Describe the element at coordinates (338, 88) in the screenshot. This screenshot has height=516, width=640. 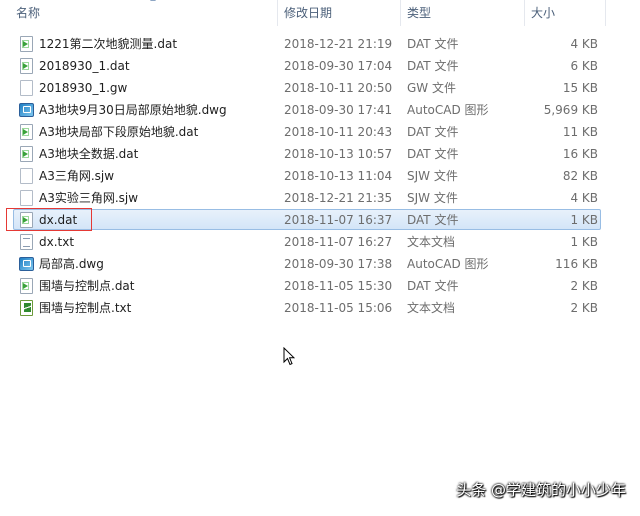
I see `file-modified-date: 2018-10-11 20:50` at that location.